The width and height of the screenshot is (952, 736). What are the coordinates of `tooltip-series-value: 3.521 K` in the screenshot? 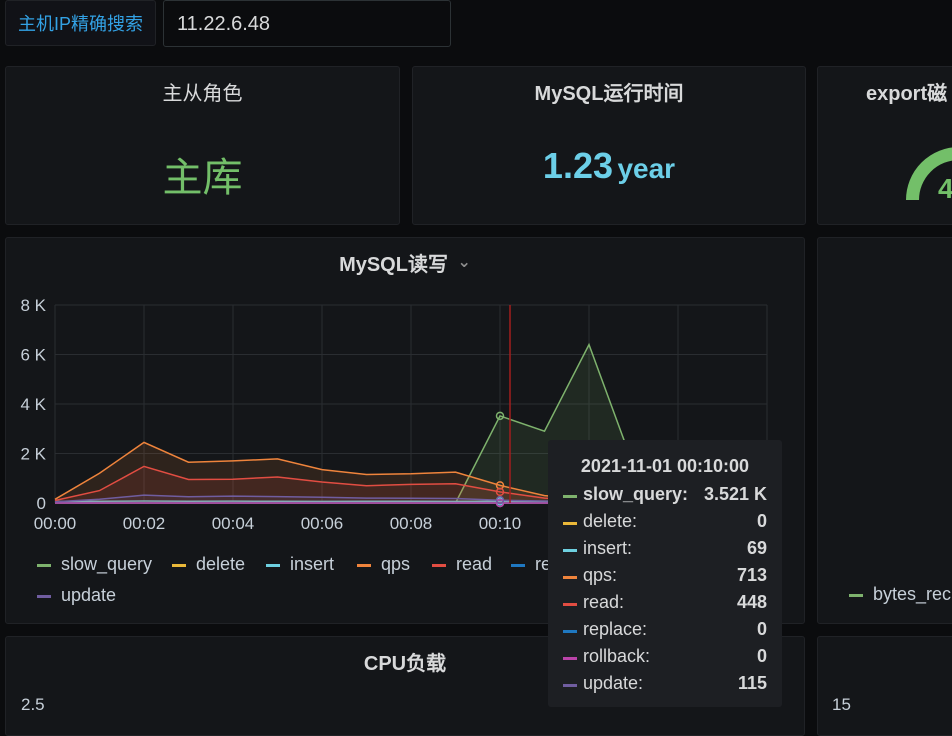 It's located at (735, 494).